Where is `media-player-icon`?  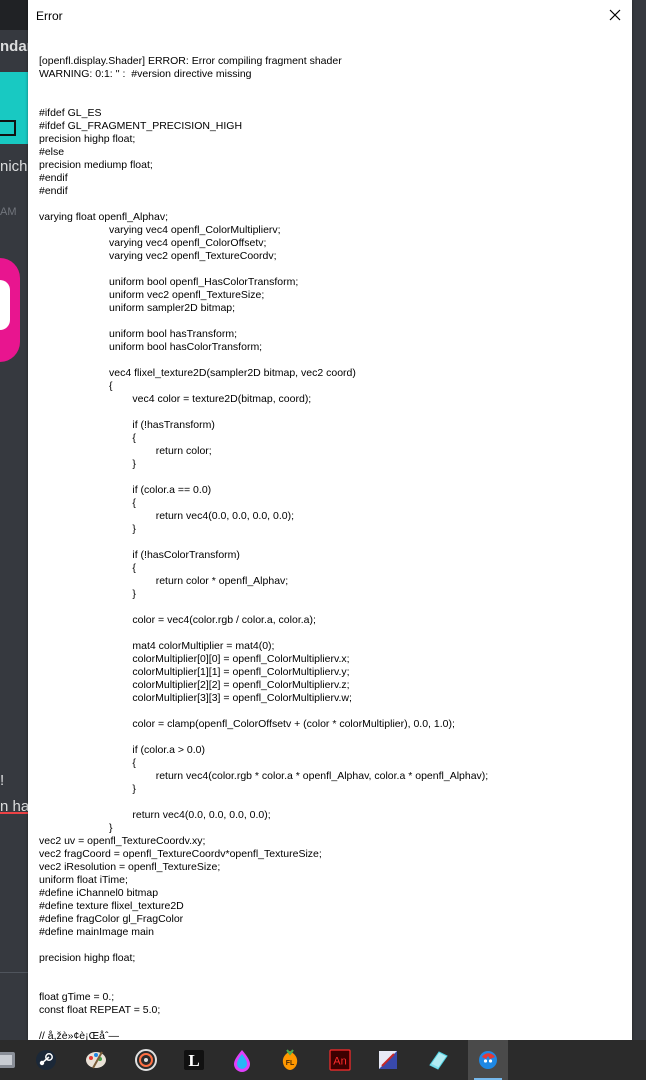 media-player-icon is located at coordinates (146, 1060).